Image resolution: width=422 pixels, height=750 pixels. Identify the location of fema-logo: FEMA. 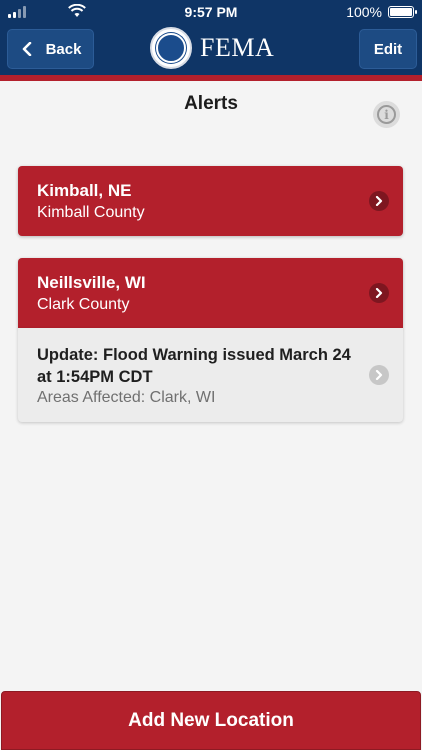
(212, 48).